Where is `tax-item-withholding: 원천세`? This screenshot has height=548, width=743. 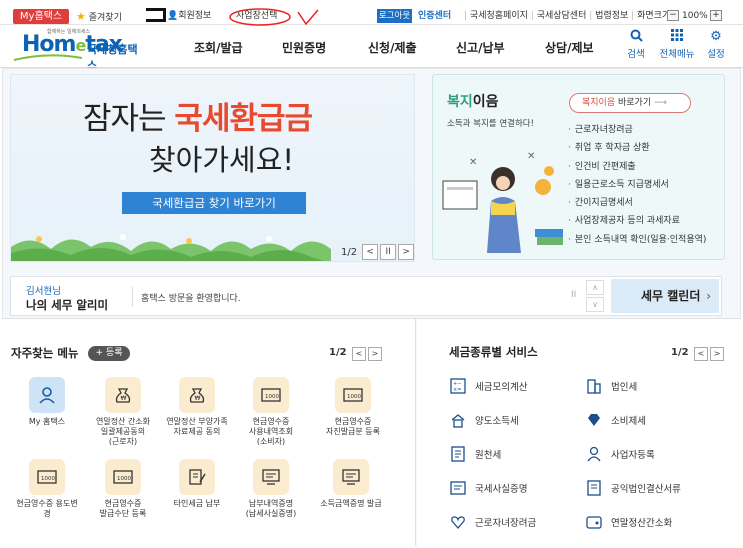 tax-item-withholding: 원천세 is located at coordinates (492, 454).